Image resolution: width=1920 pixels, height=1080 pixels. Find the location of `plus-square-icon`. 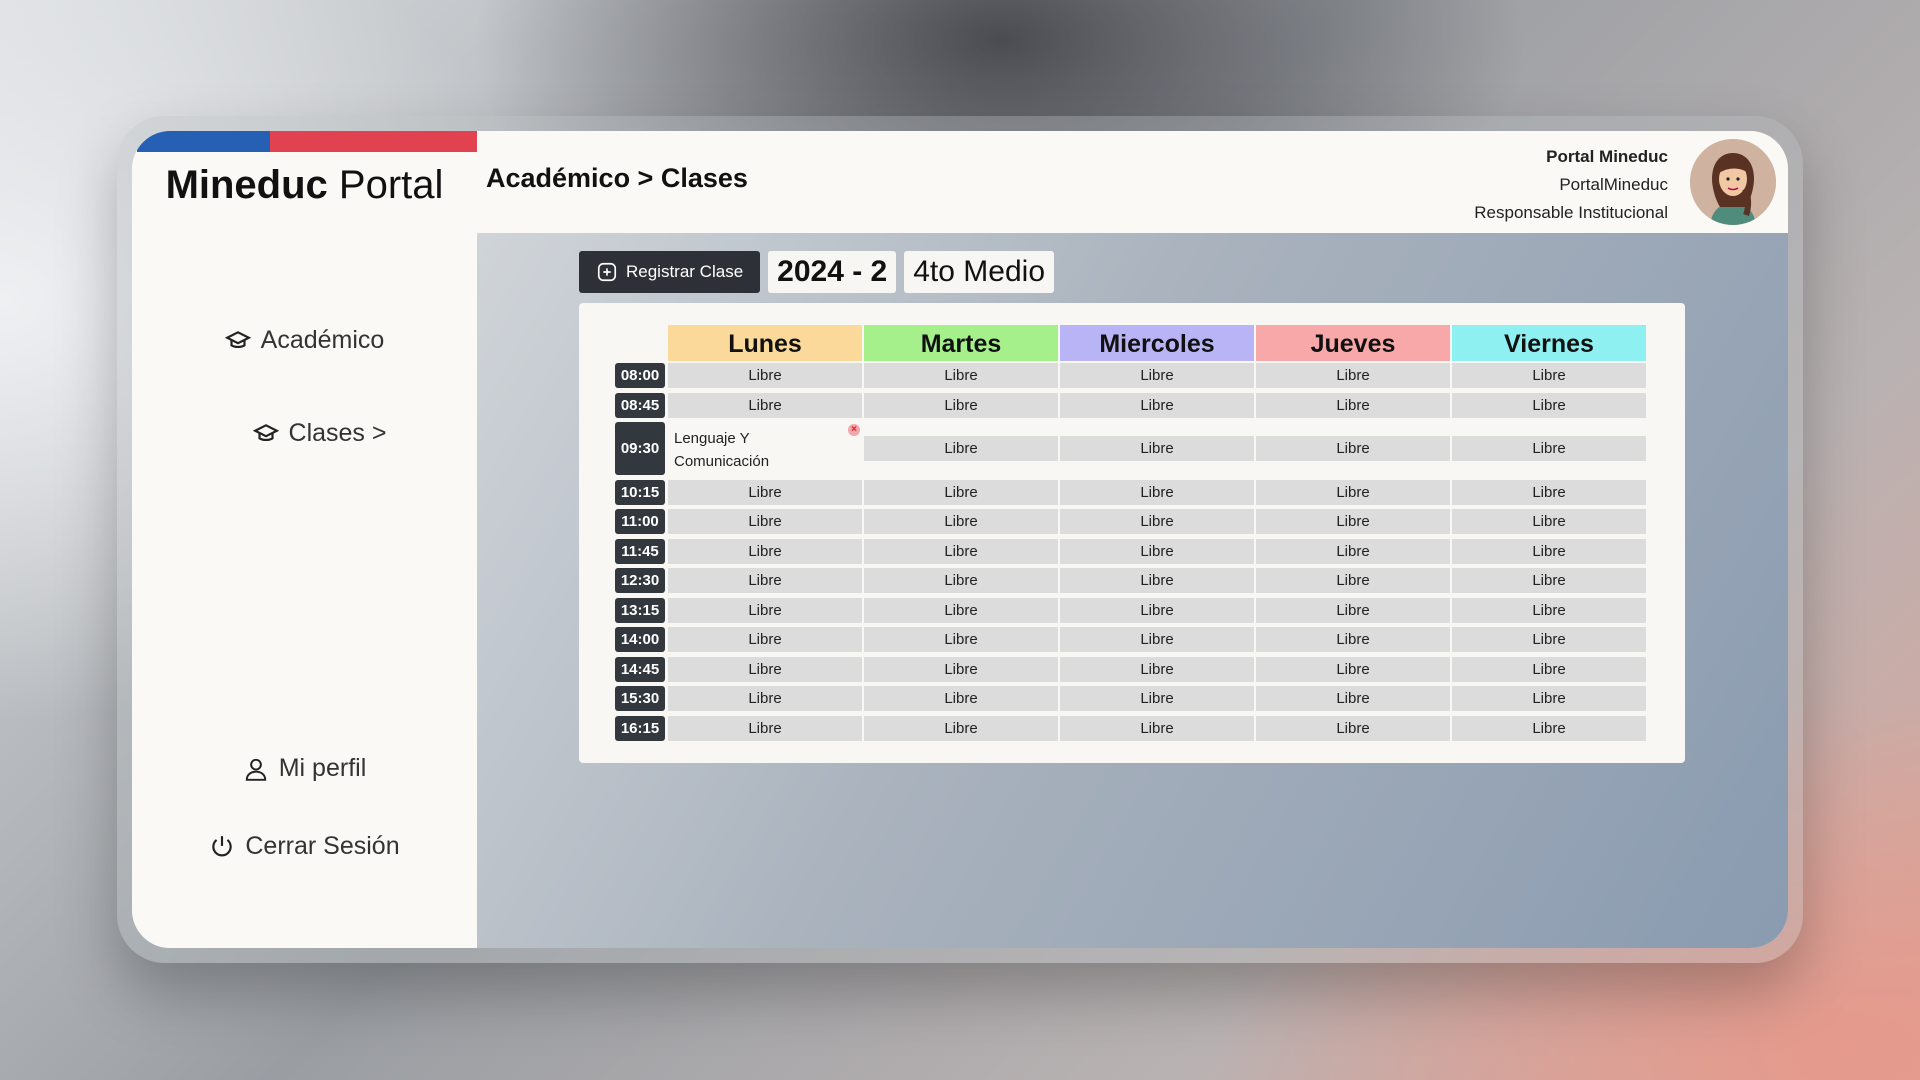

plus-square-icon is located at coordinates (607, 272).